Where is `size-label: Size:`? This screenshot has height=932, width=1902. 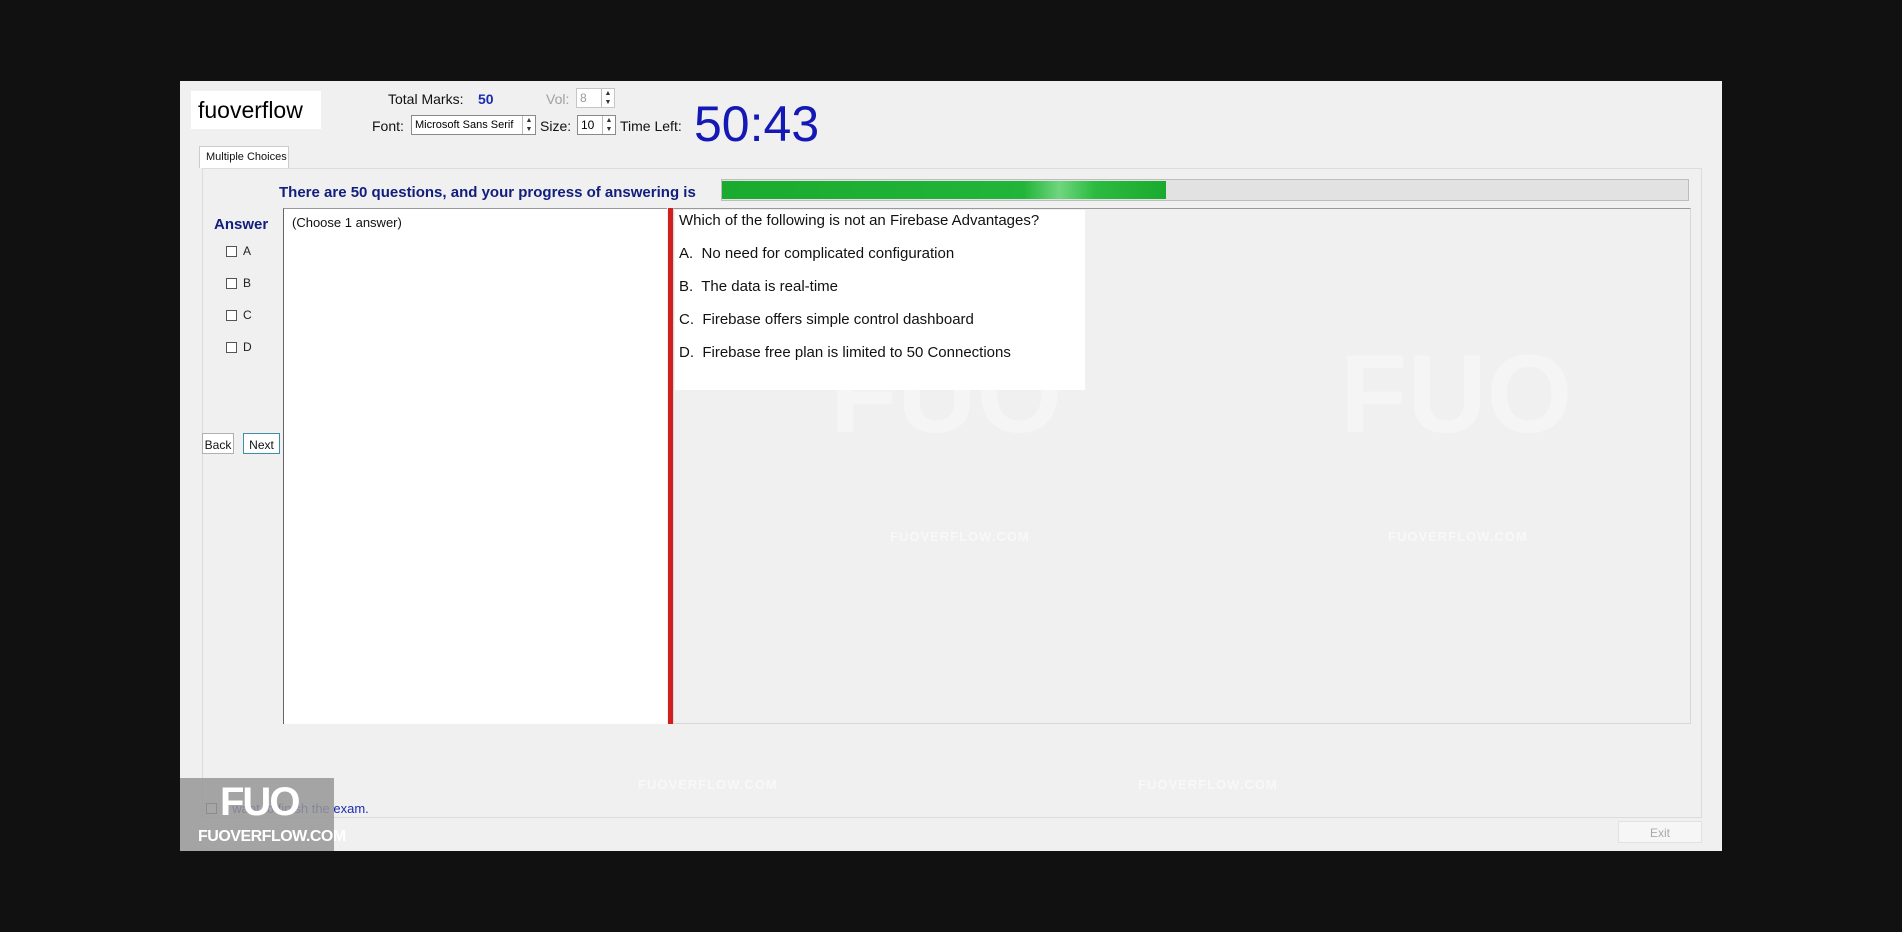
size-label: Size: is located at coordinates (556, 126).